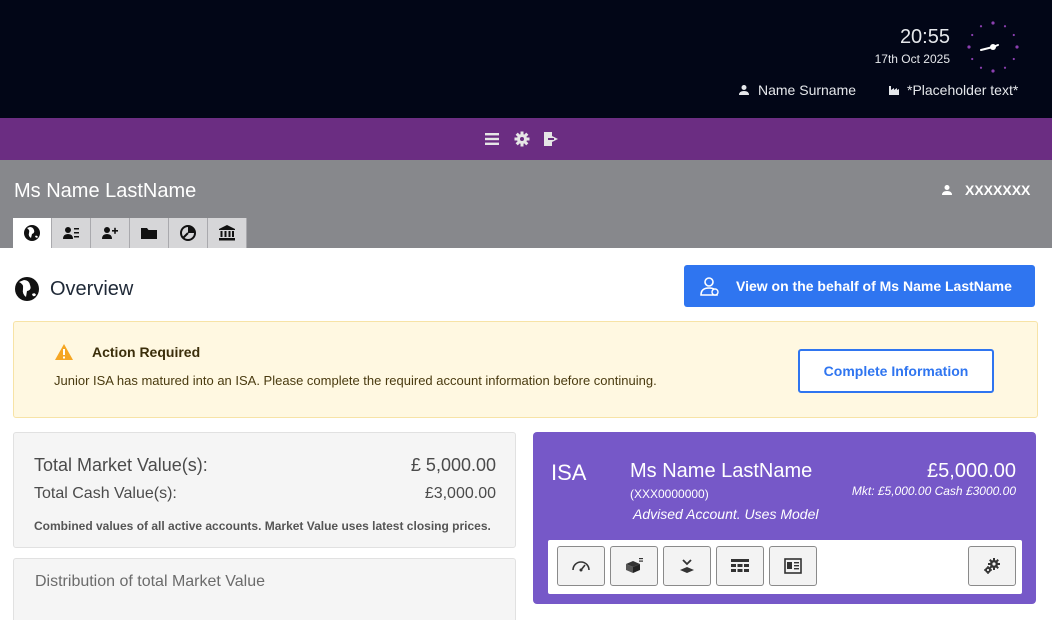 Image resolution: width=1052 pixels, height=620 pixels. I want to click on holdings-button, so click(634, 566).